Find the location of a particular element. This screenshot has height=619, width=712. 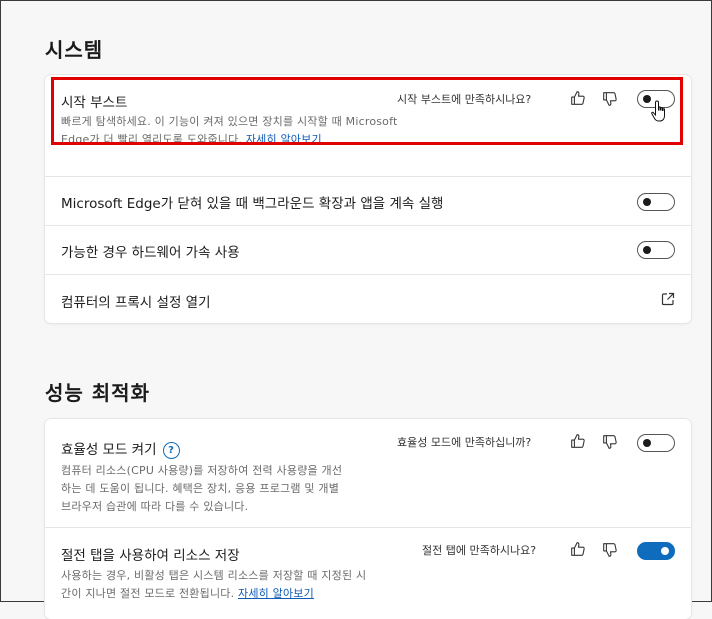

help-icon: ? is located at coordinates (171, 450).